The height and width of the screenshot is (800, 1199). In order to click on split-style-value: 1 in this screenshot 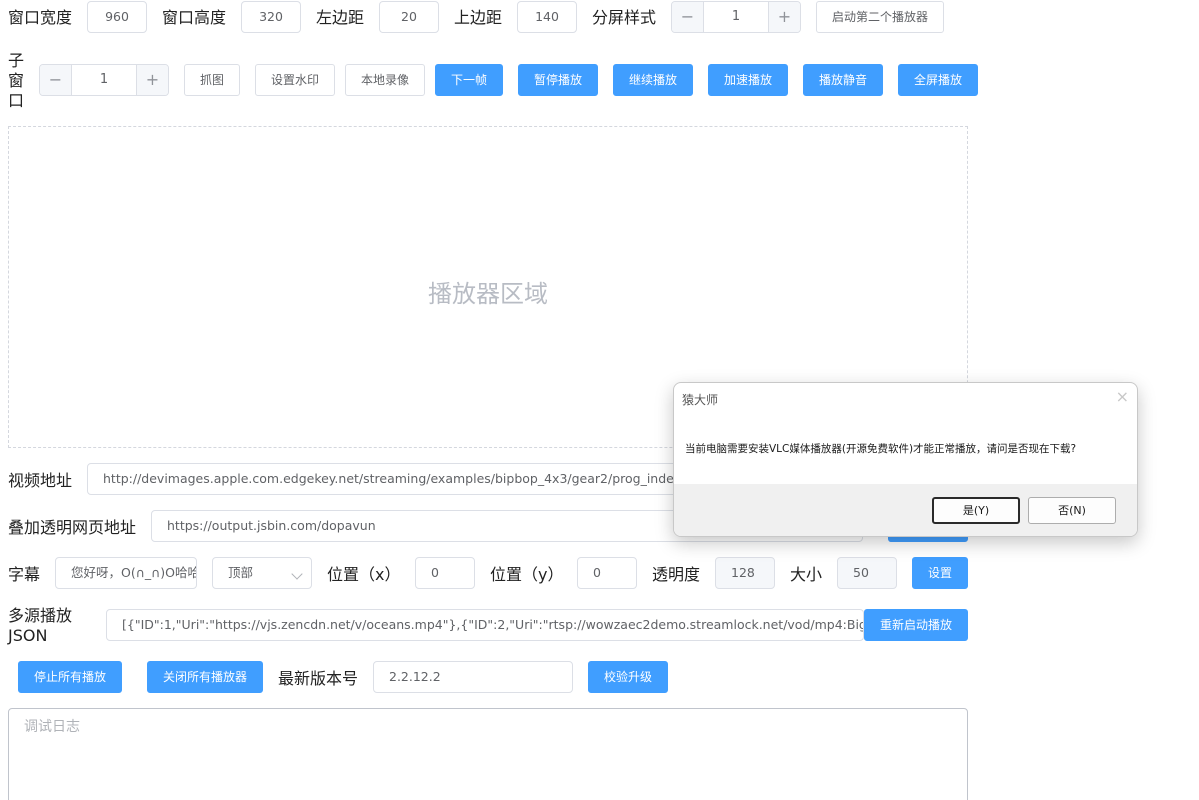, I will do `click(736, 17)`.